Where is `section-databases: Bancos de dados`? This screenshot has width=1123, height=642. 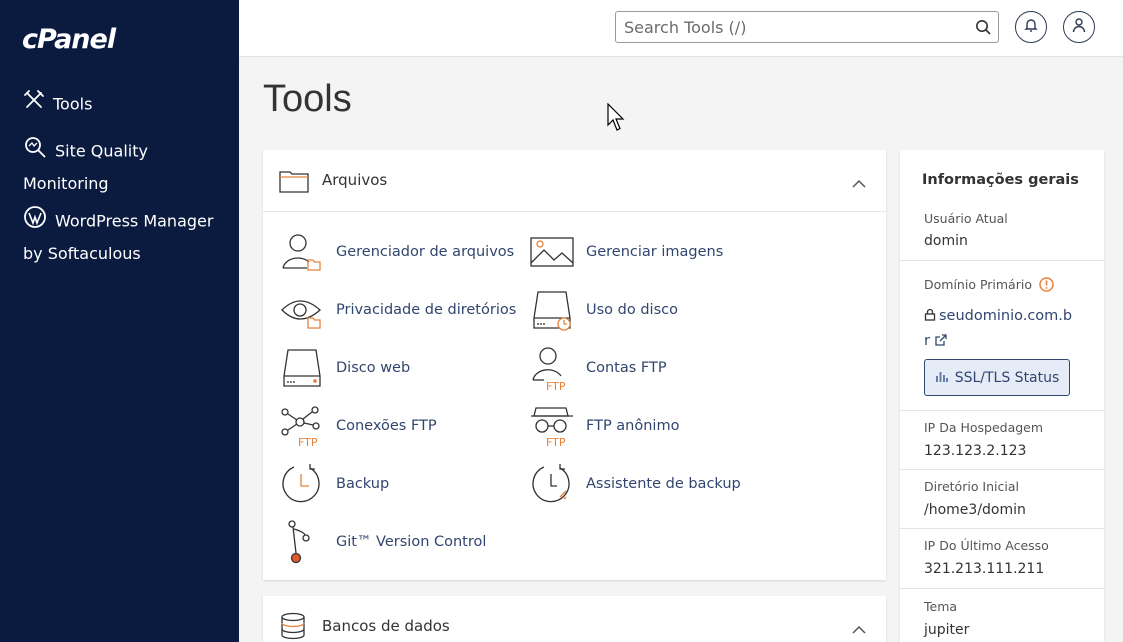
section-databases: Bancos de dados is located at coordinates (574, 619).